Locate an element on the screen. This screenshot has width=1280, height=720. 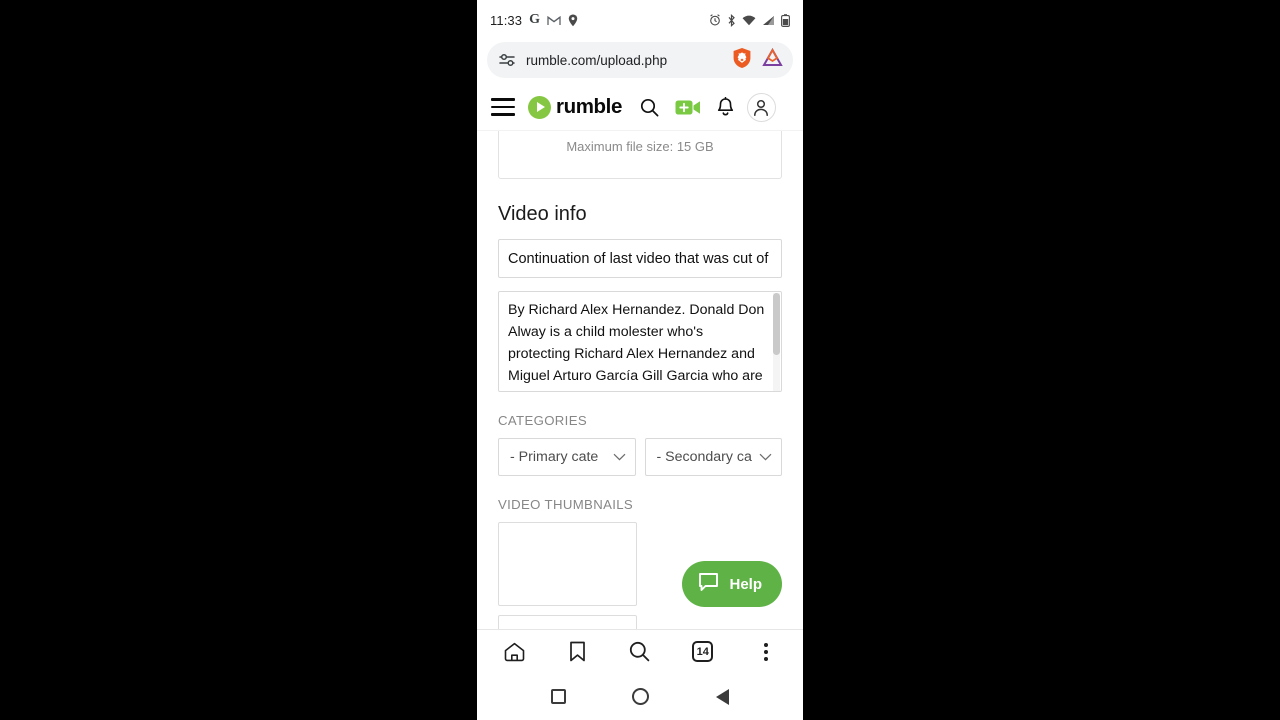
home-button is located at coordinates (640, 697).